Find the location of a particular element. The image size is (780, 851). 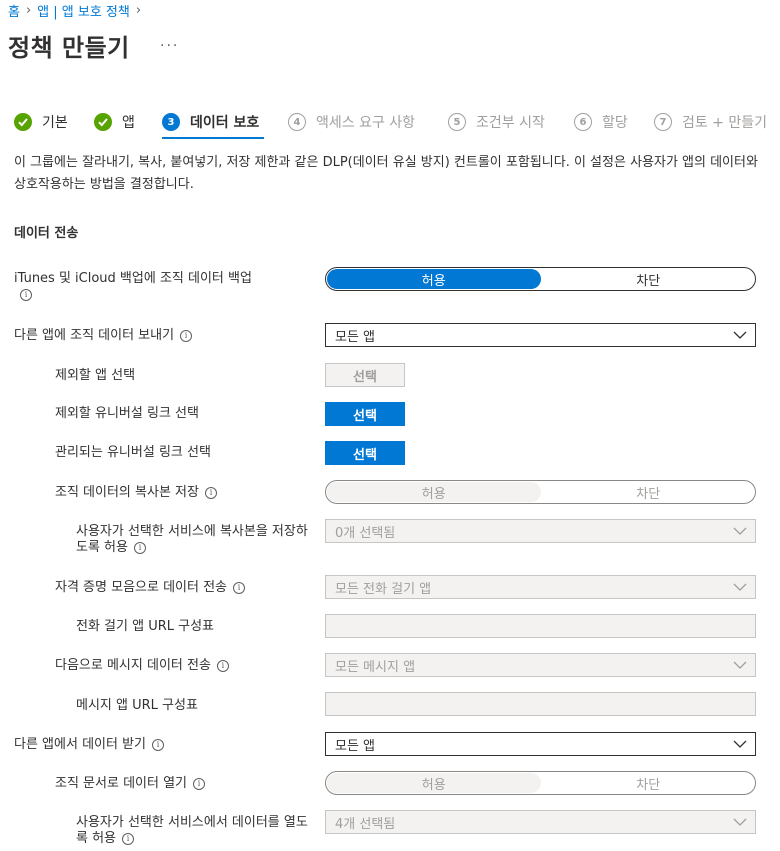

messaging-url-label: 메시지 앱 URL 구성표 is located at coordinates (137, 705).